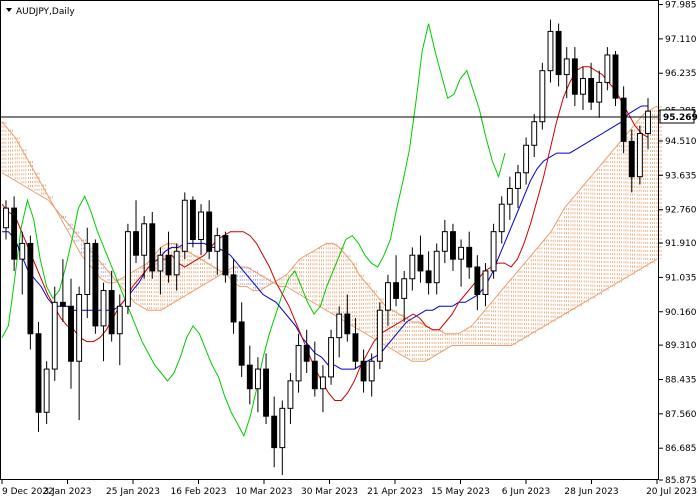  Describe the element at coordinates (681, 244) in the screenshot. I see `y-tick-label: 91.910` at that location.